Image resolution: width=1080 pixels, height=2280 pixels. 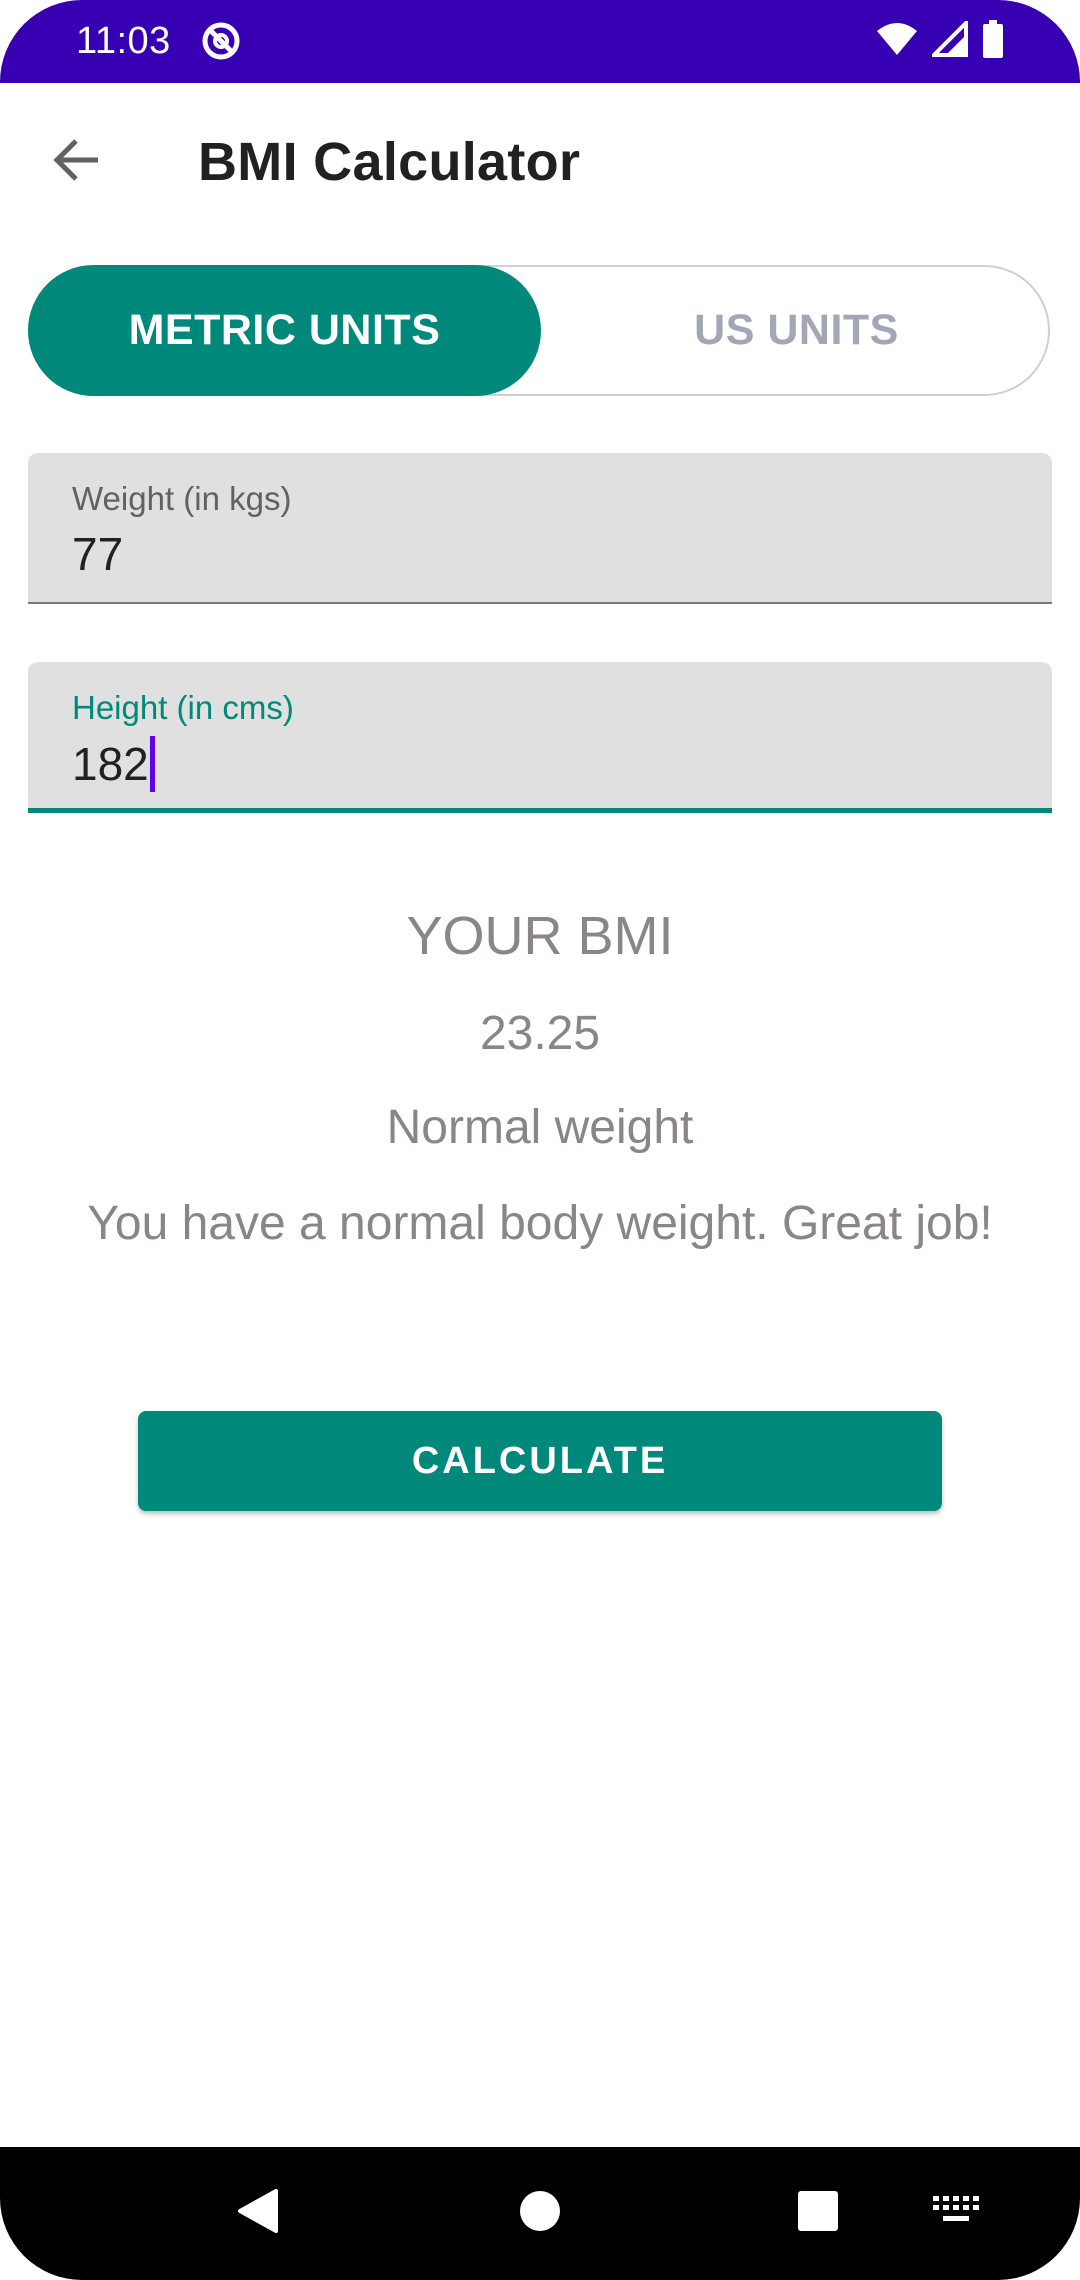 I want to click on height-field: Height (in cms) 182, so click(x=540, y=737).